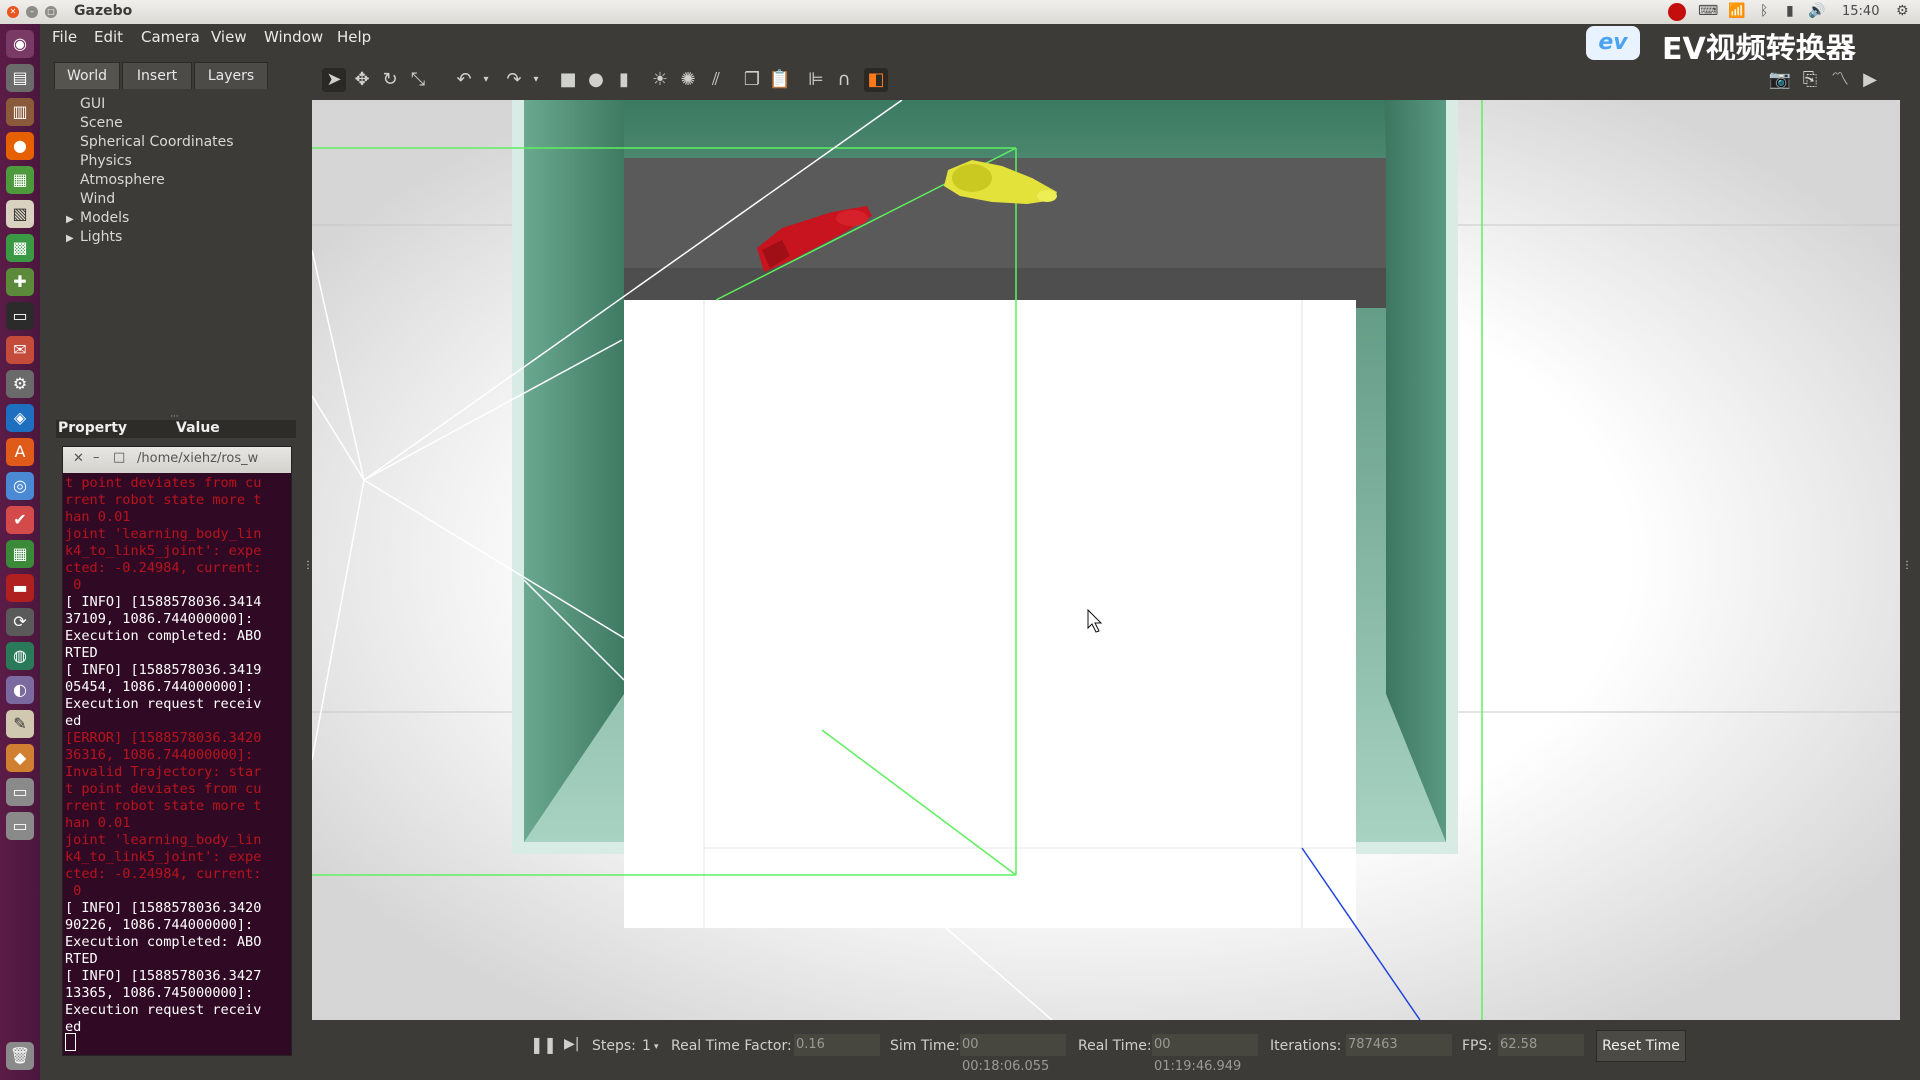 The image size is (1920, 1080). I want to click on menu-window: Window, so click(293, 37).